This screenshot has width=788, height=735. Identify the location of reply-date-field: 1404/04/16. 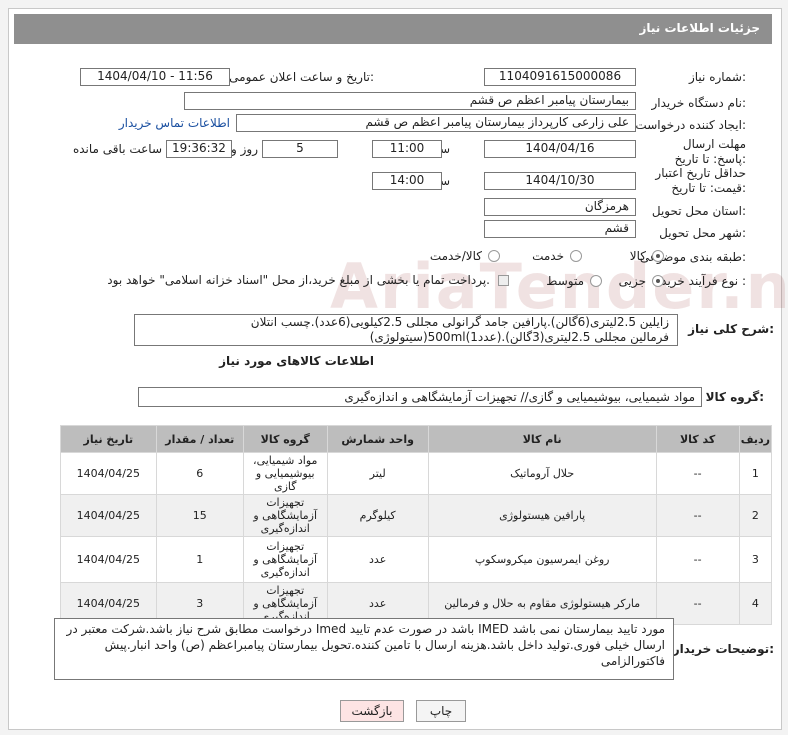
(560, 149).